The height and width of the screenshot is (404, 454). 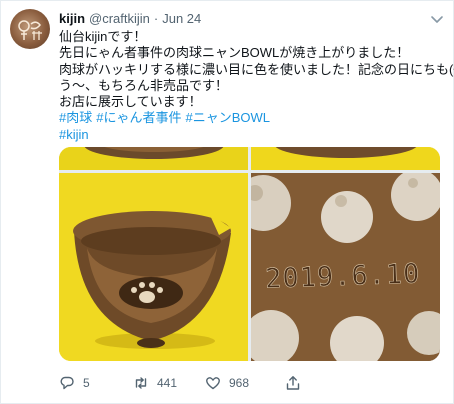 What do you see at coordinates (181, 19) in the screenshot?
I see `tweet-date: Jun 24` at bounding box center [181, 19].